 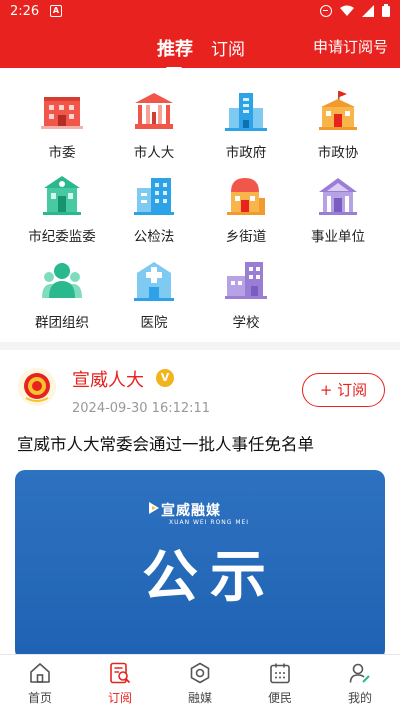 What do you see at coordinates (246, 280) in the screenshot?
I see `school-icon` at bounding box center [246, 280].